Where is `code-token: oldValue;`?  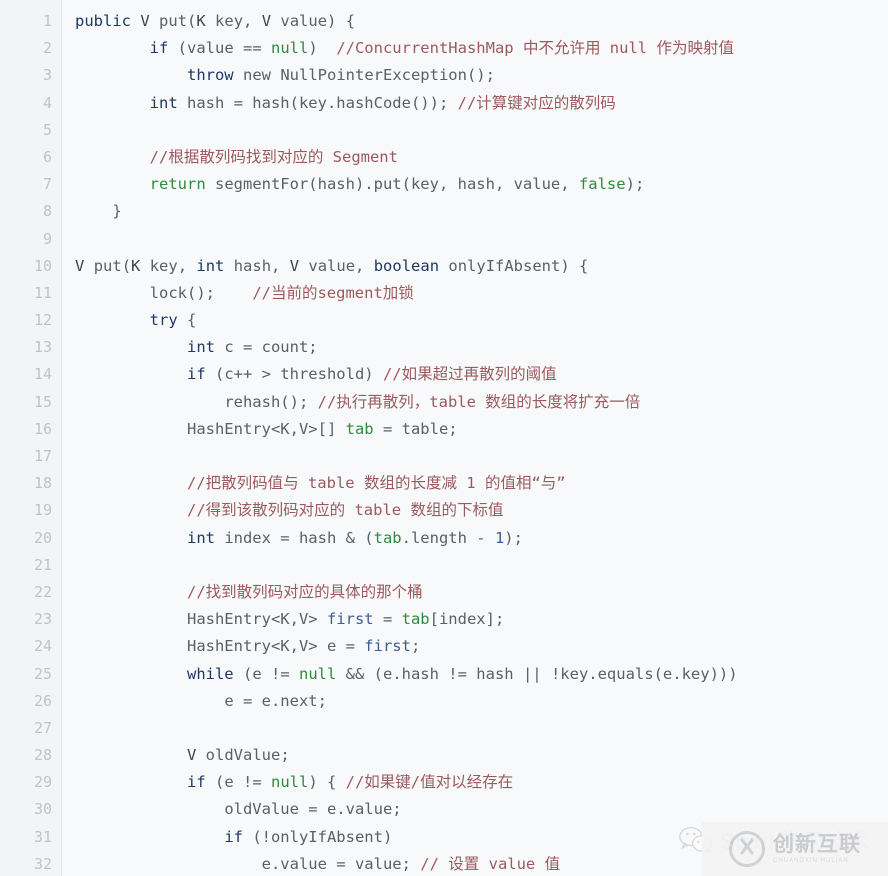
code-token: oldValue; is located at coordinates (243, 755).